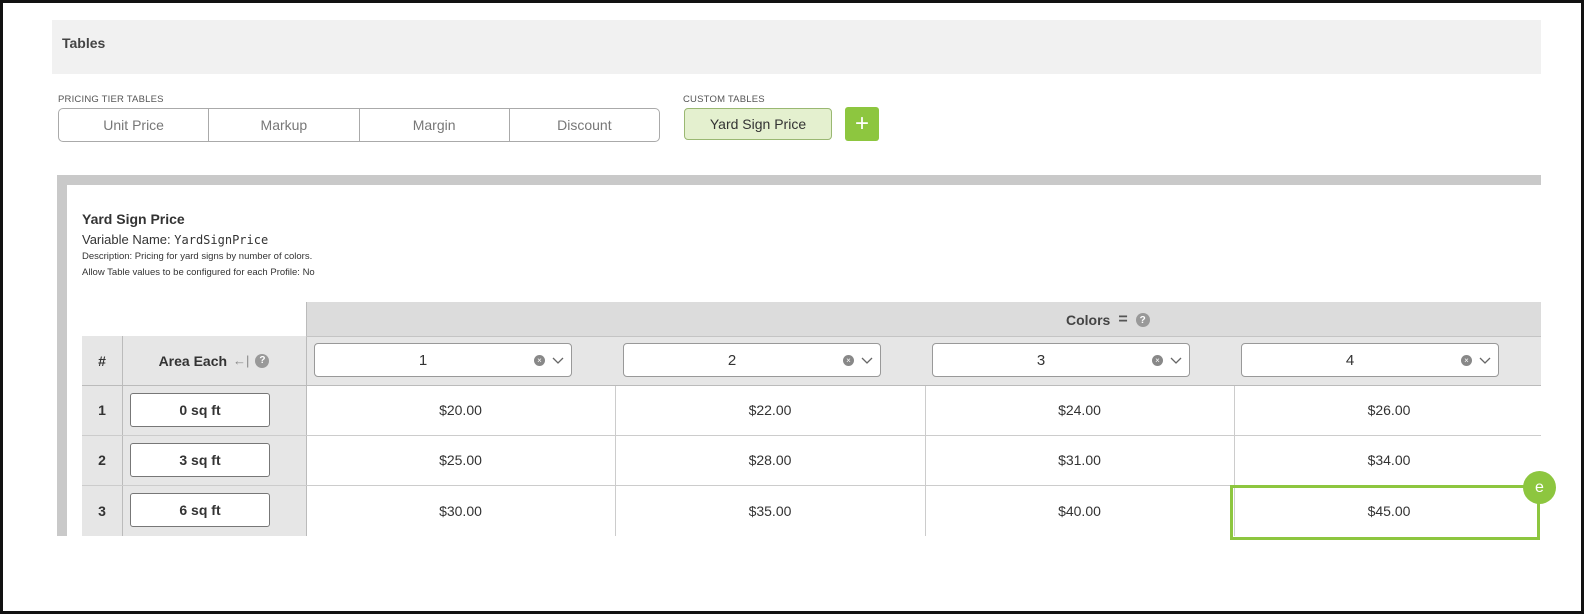  What do you see at coordinates (102, 410) in the screenshot?
I see `row-number: 1` at bounding box center [102, 410].